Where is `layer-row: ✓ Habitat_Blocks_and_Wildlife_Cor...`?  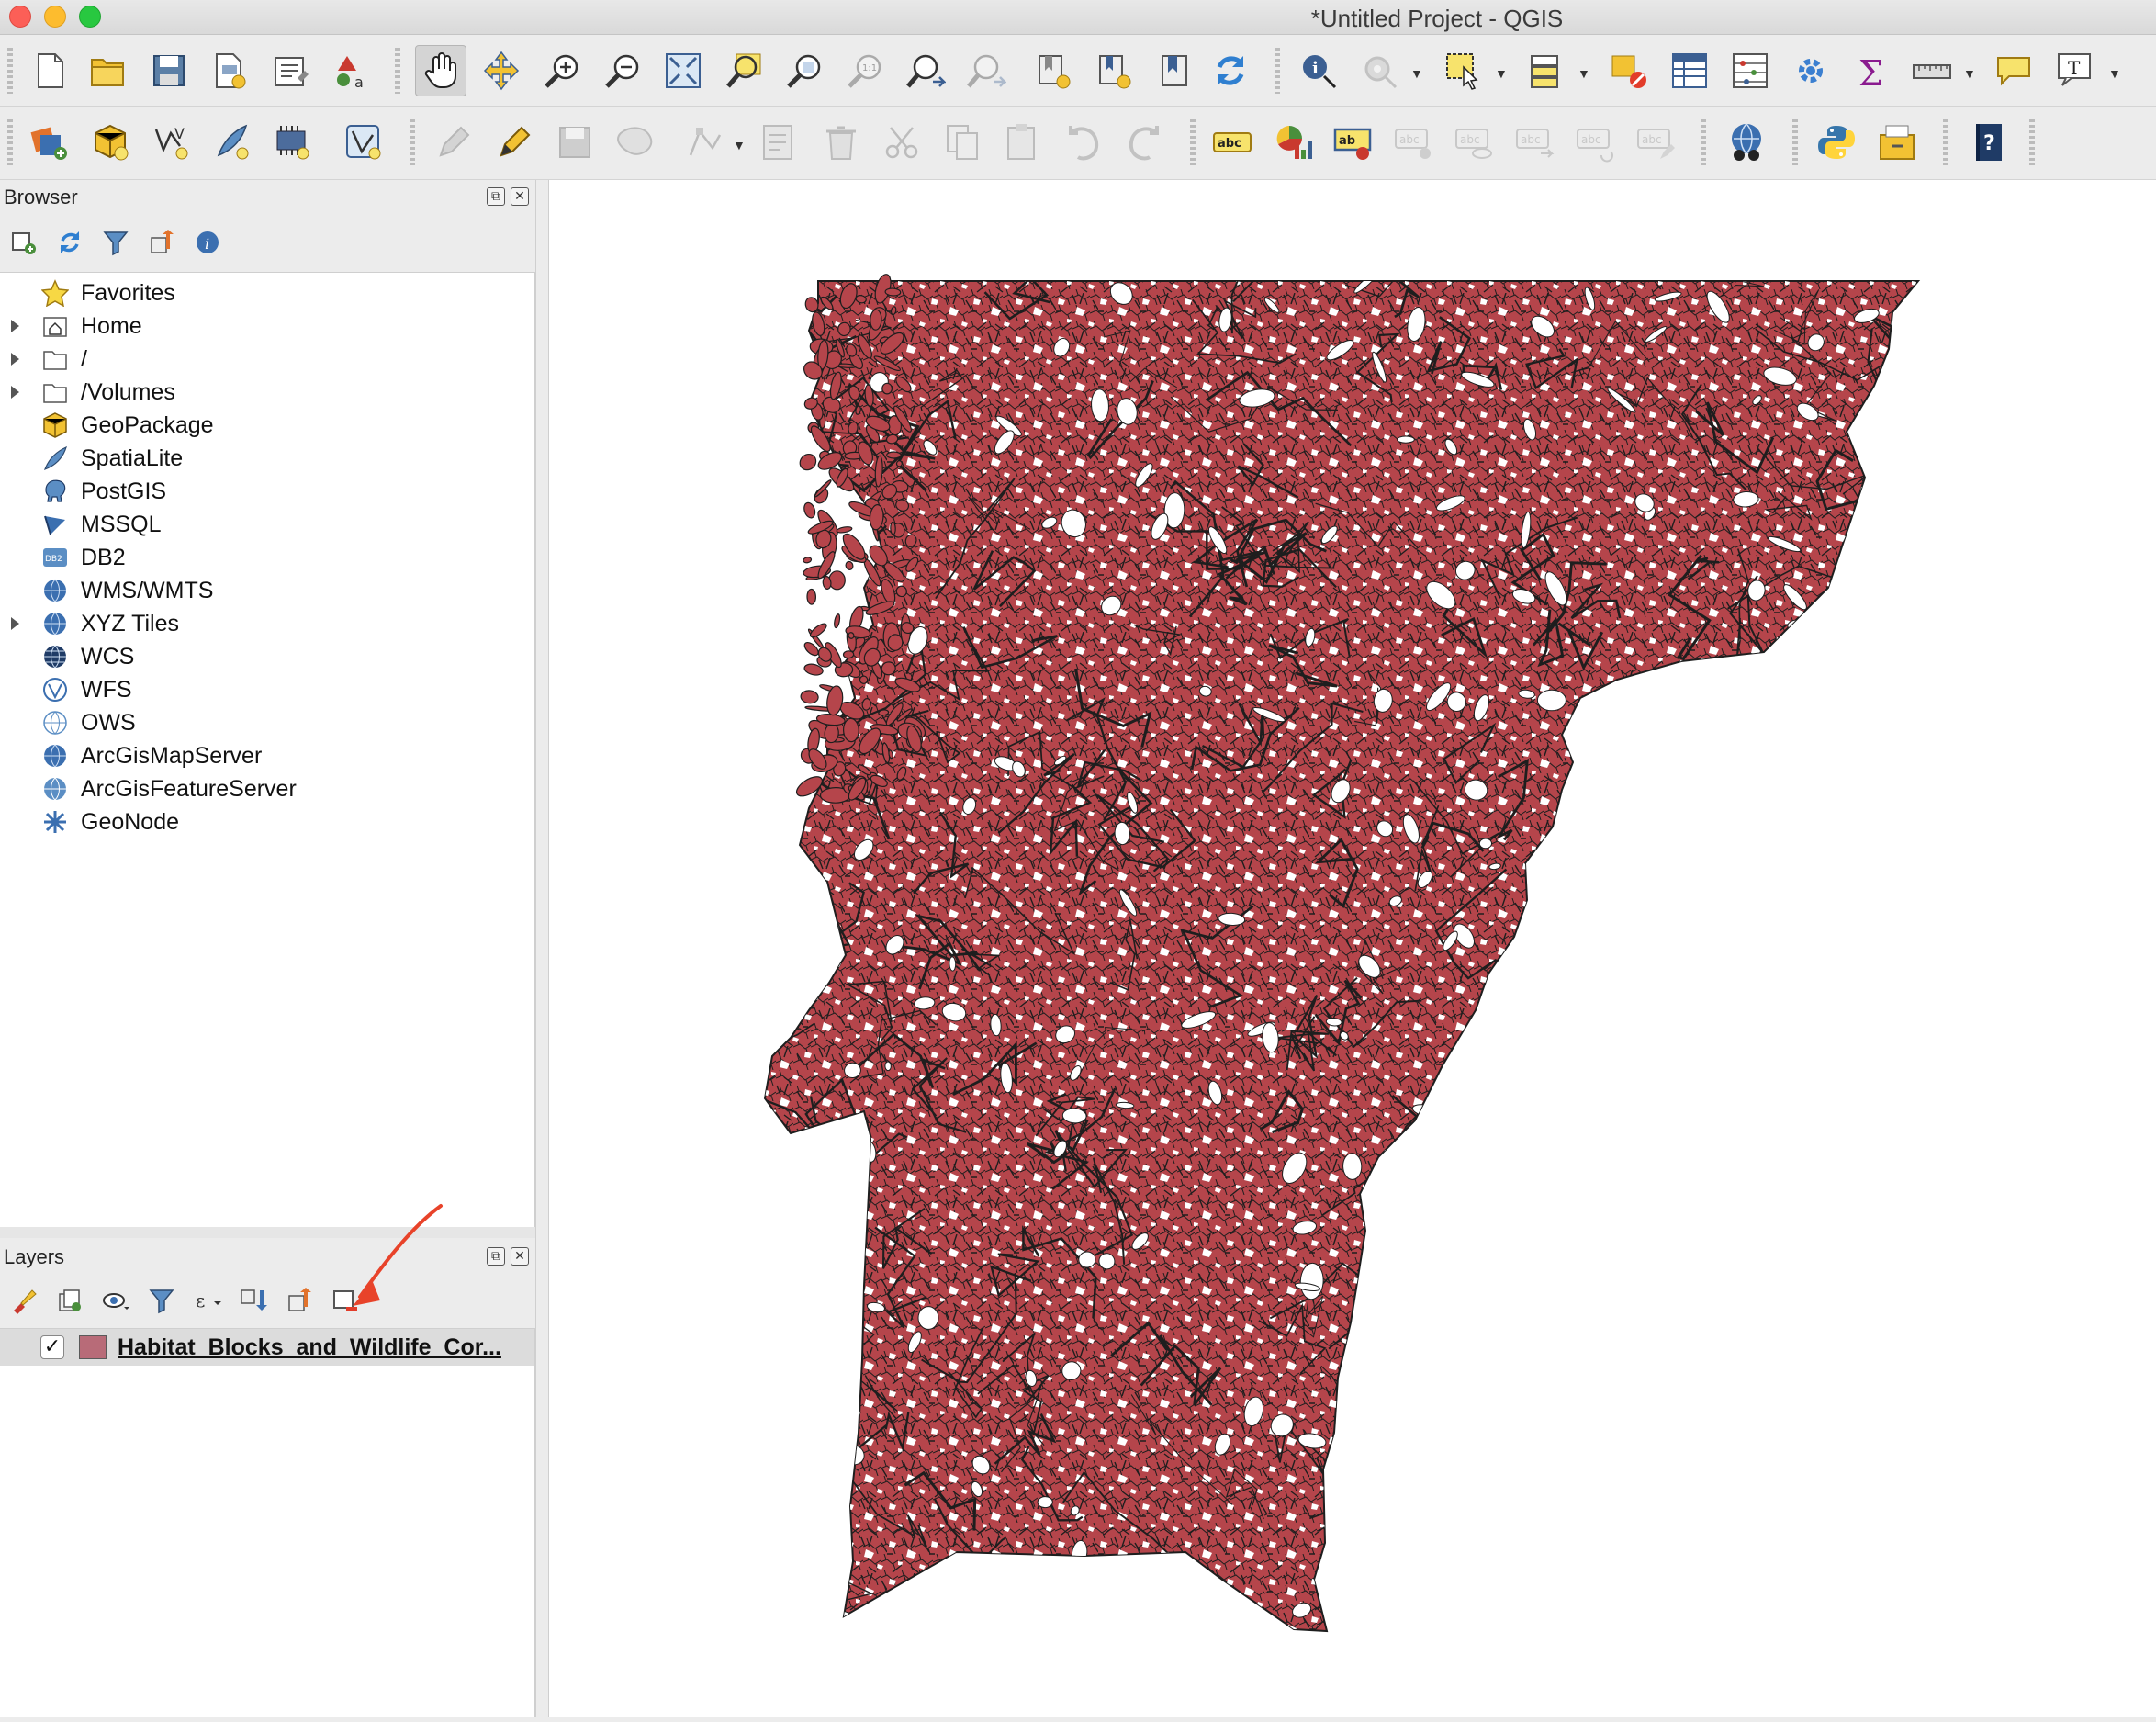
layer-row: ✓ Habitat_Blocks_and_Wildlife_Cor... is located at coordinates (267, 1347).